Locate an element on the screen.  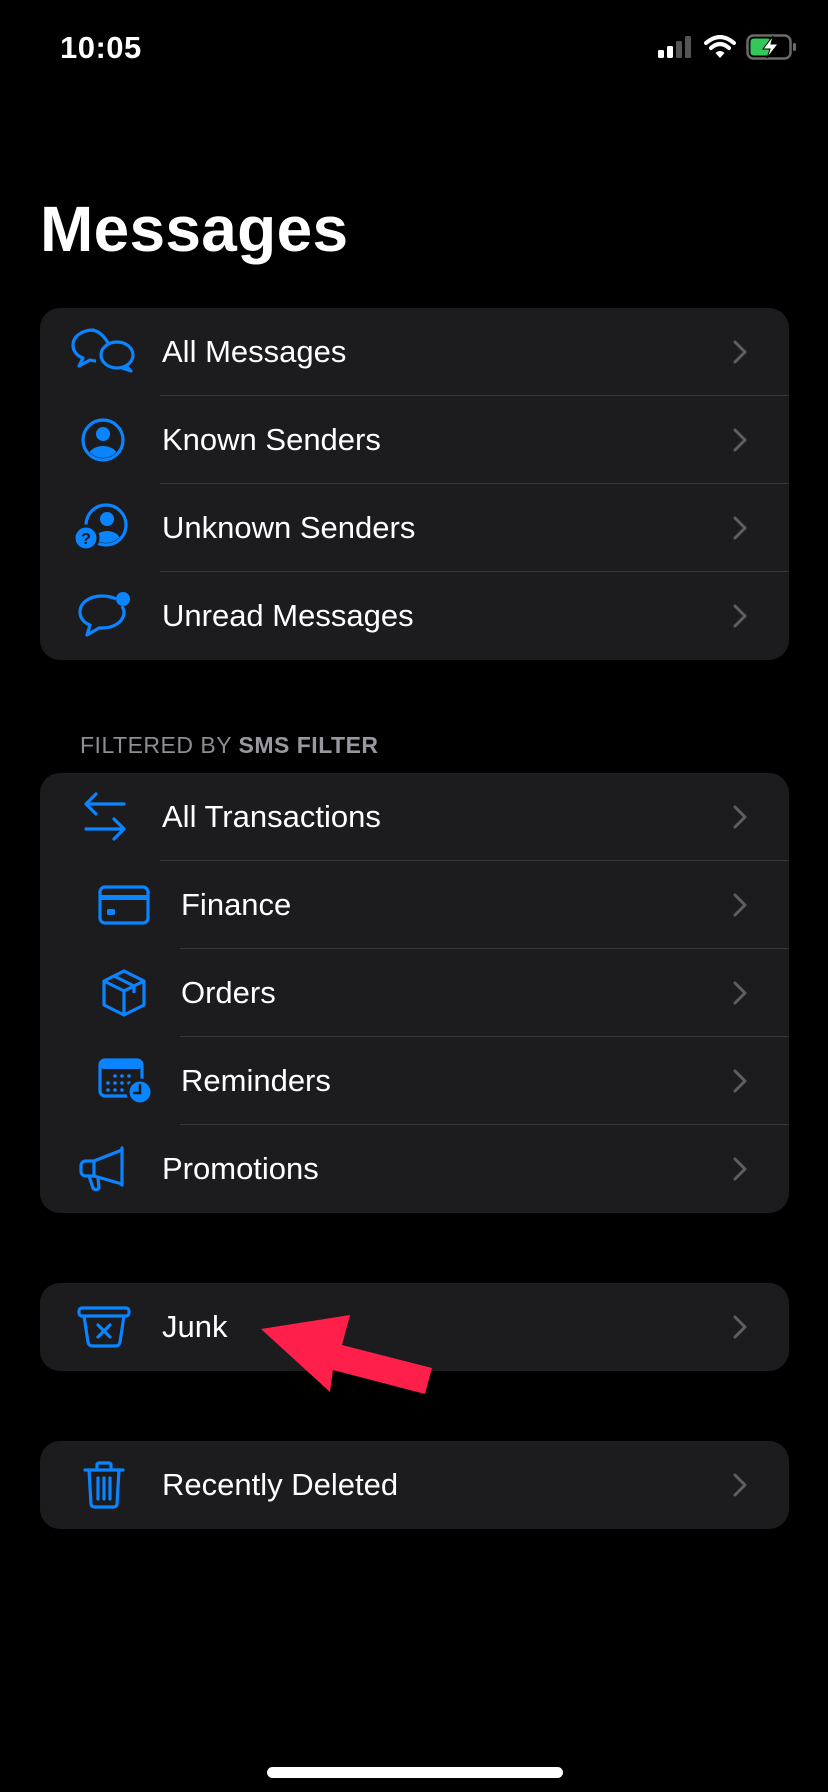
section-header-bold: SMS FILTER is located at coordinates (308, 745).